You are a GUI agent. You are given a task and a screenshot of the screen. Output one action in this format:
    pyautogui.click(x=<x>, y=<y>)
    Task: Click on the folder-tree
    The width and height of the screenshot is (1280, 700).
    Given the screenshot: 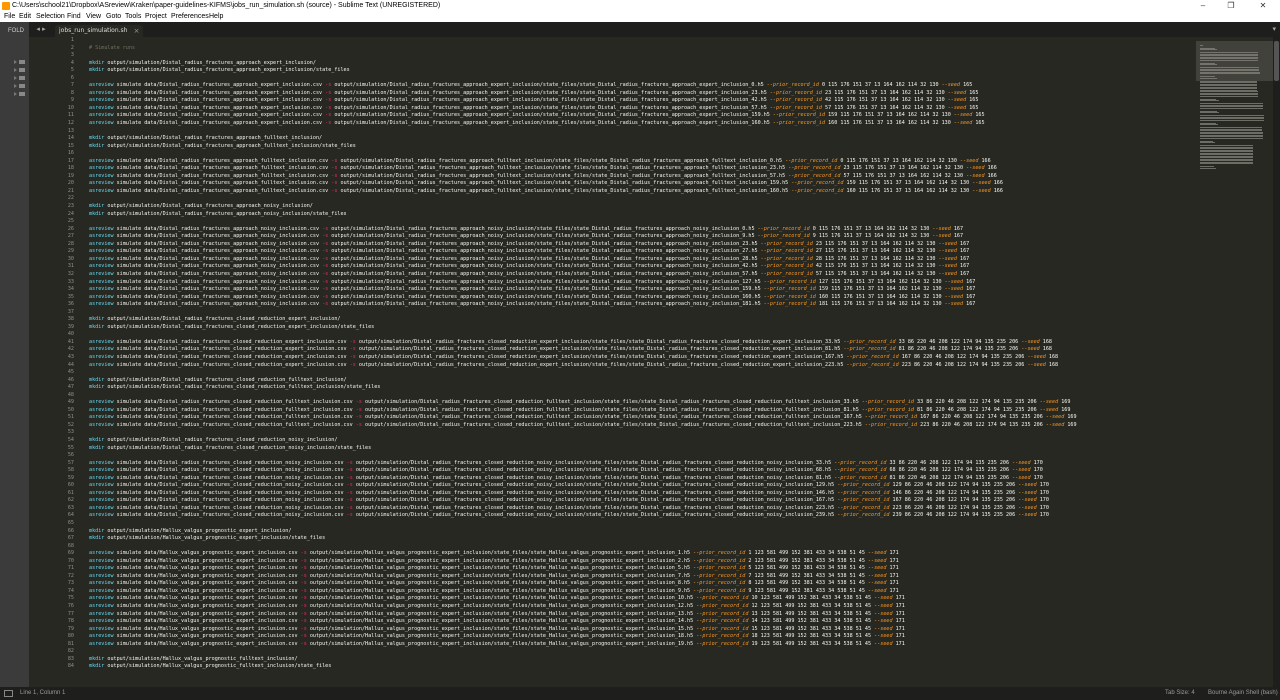 What is the action you would take?
    pyautogui.click(x=20, y=78)
    